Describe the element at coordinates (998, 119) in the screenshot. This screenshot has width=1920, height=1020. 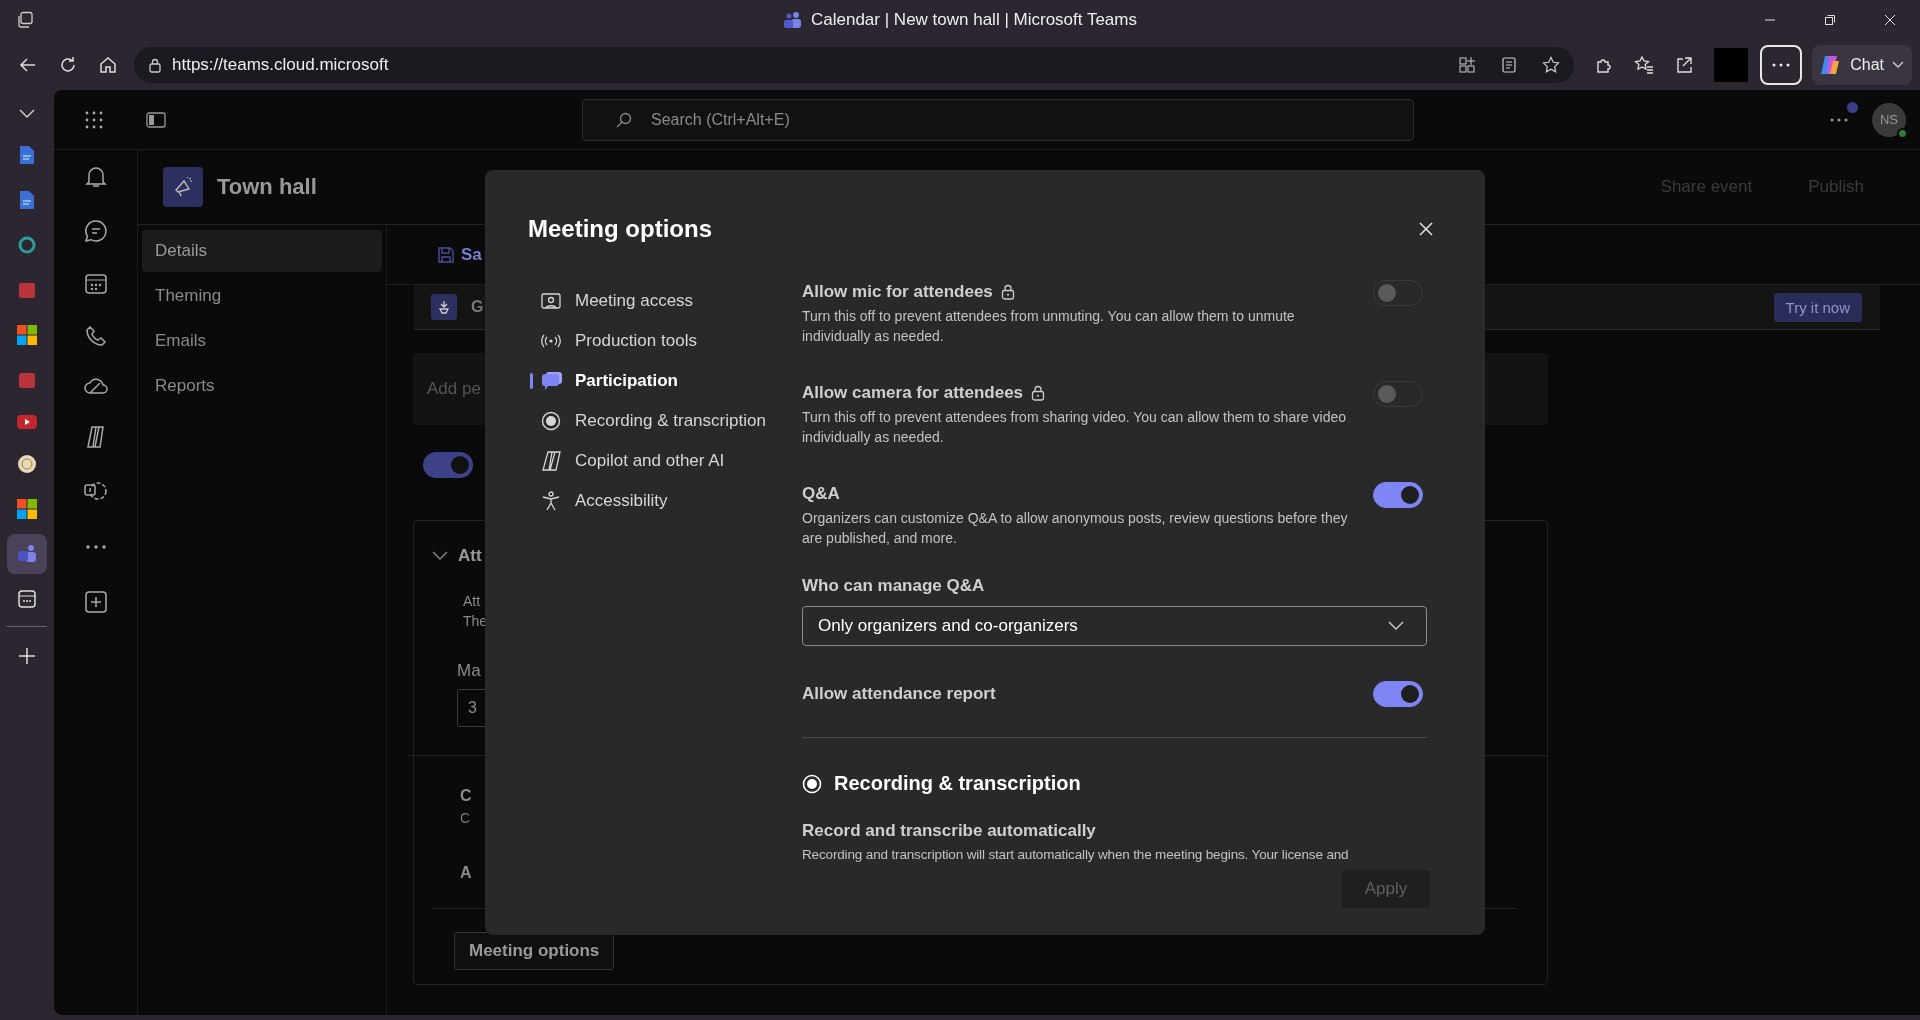
I see `search-field: Search (Ctrl+Alt+E)` at that location.